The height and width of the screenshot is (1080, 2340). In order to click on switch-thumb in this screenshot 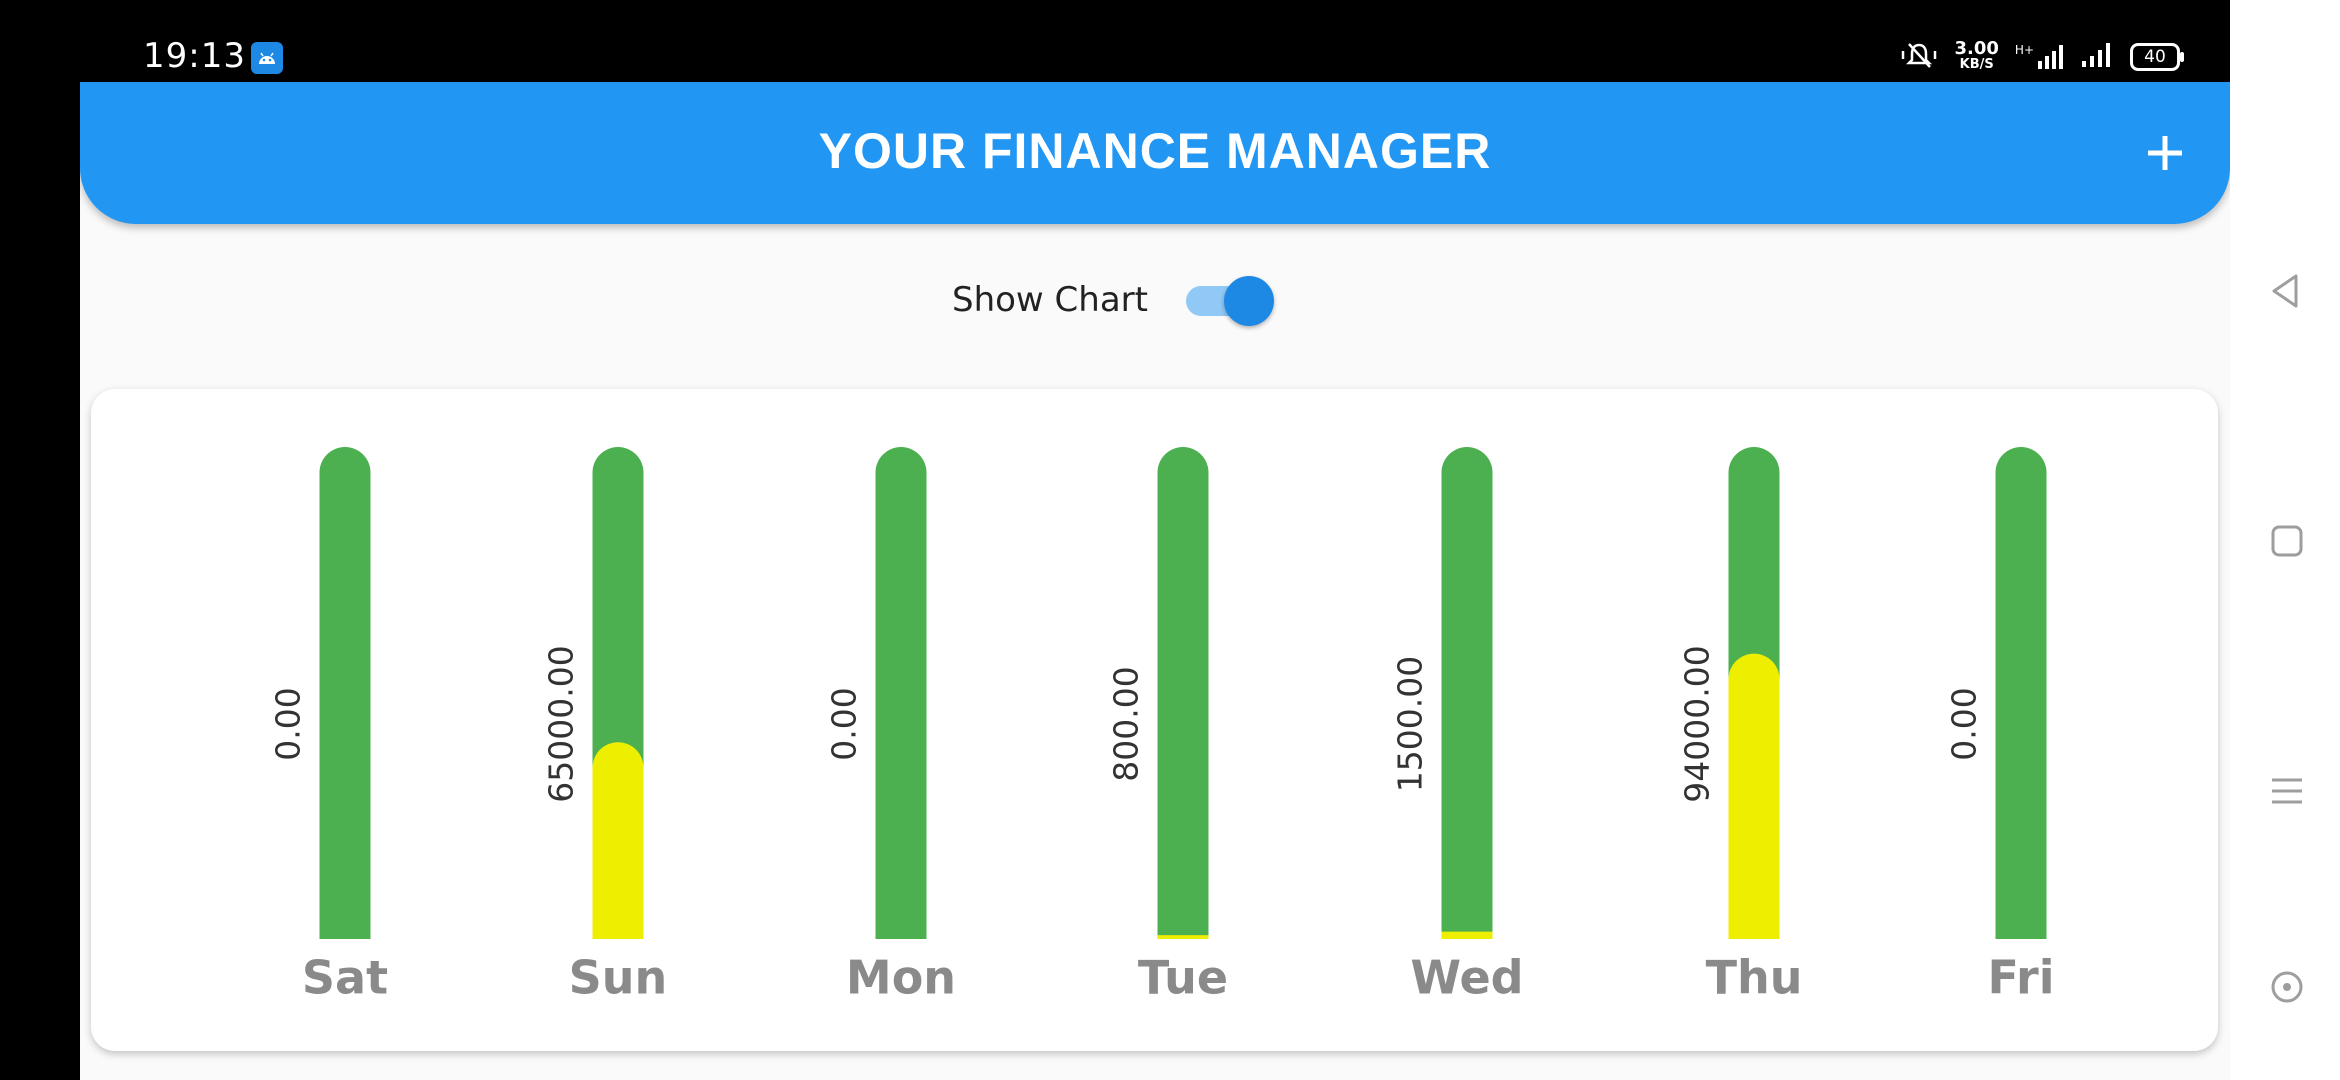, I will do `click(1248, 301)`.